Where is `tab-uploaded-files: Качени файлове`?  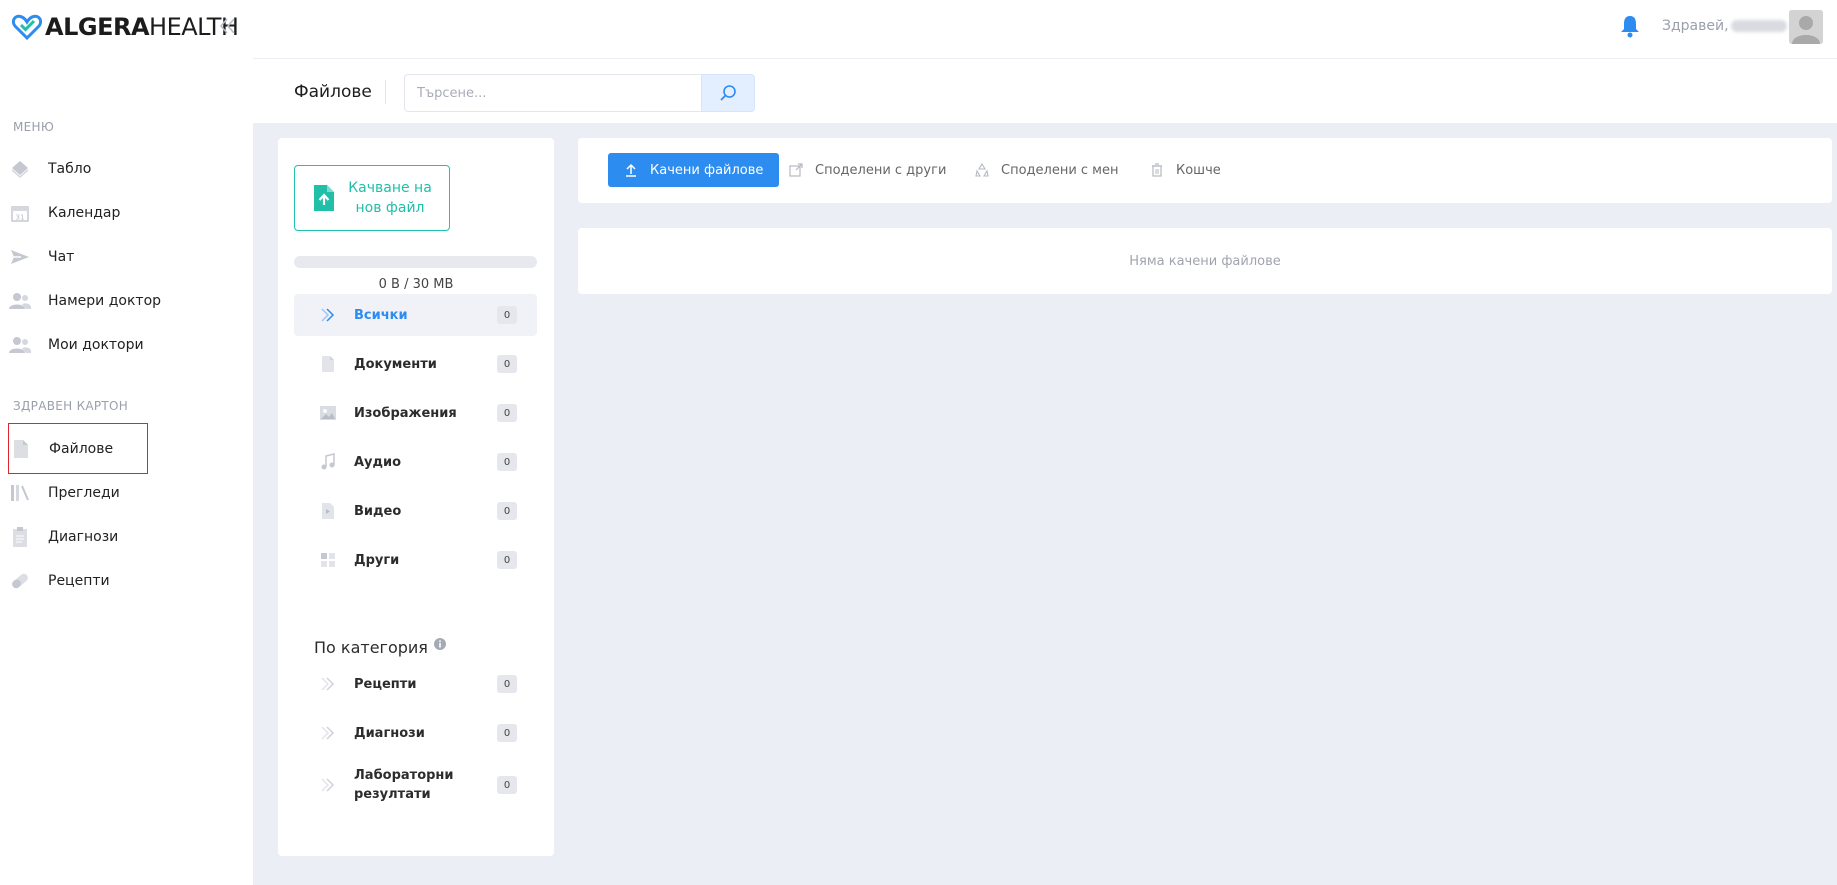
tab-uploaded-files: Качени файлове is located at coordinates (694, 170).